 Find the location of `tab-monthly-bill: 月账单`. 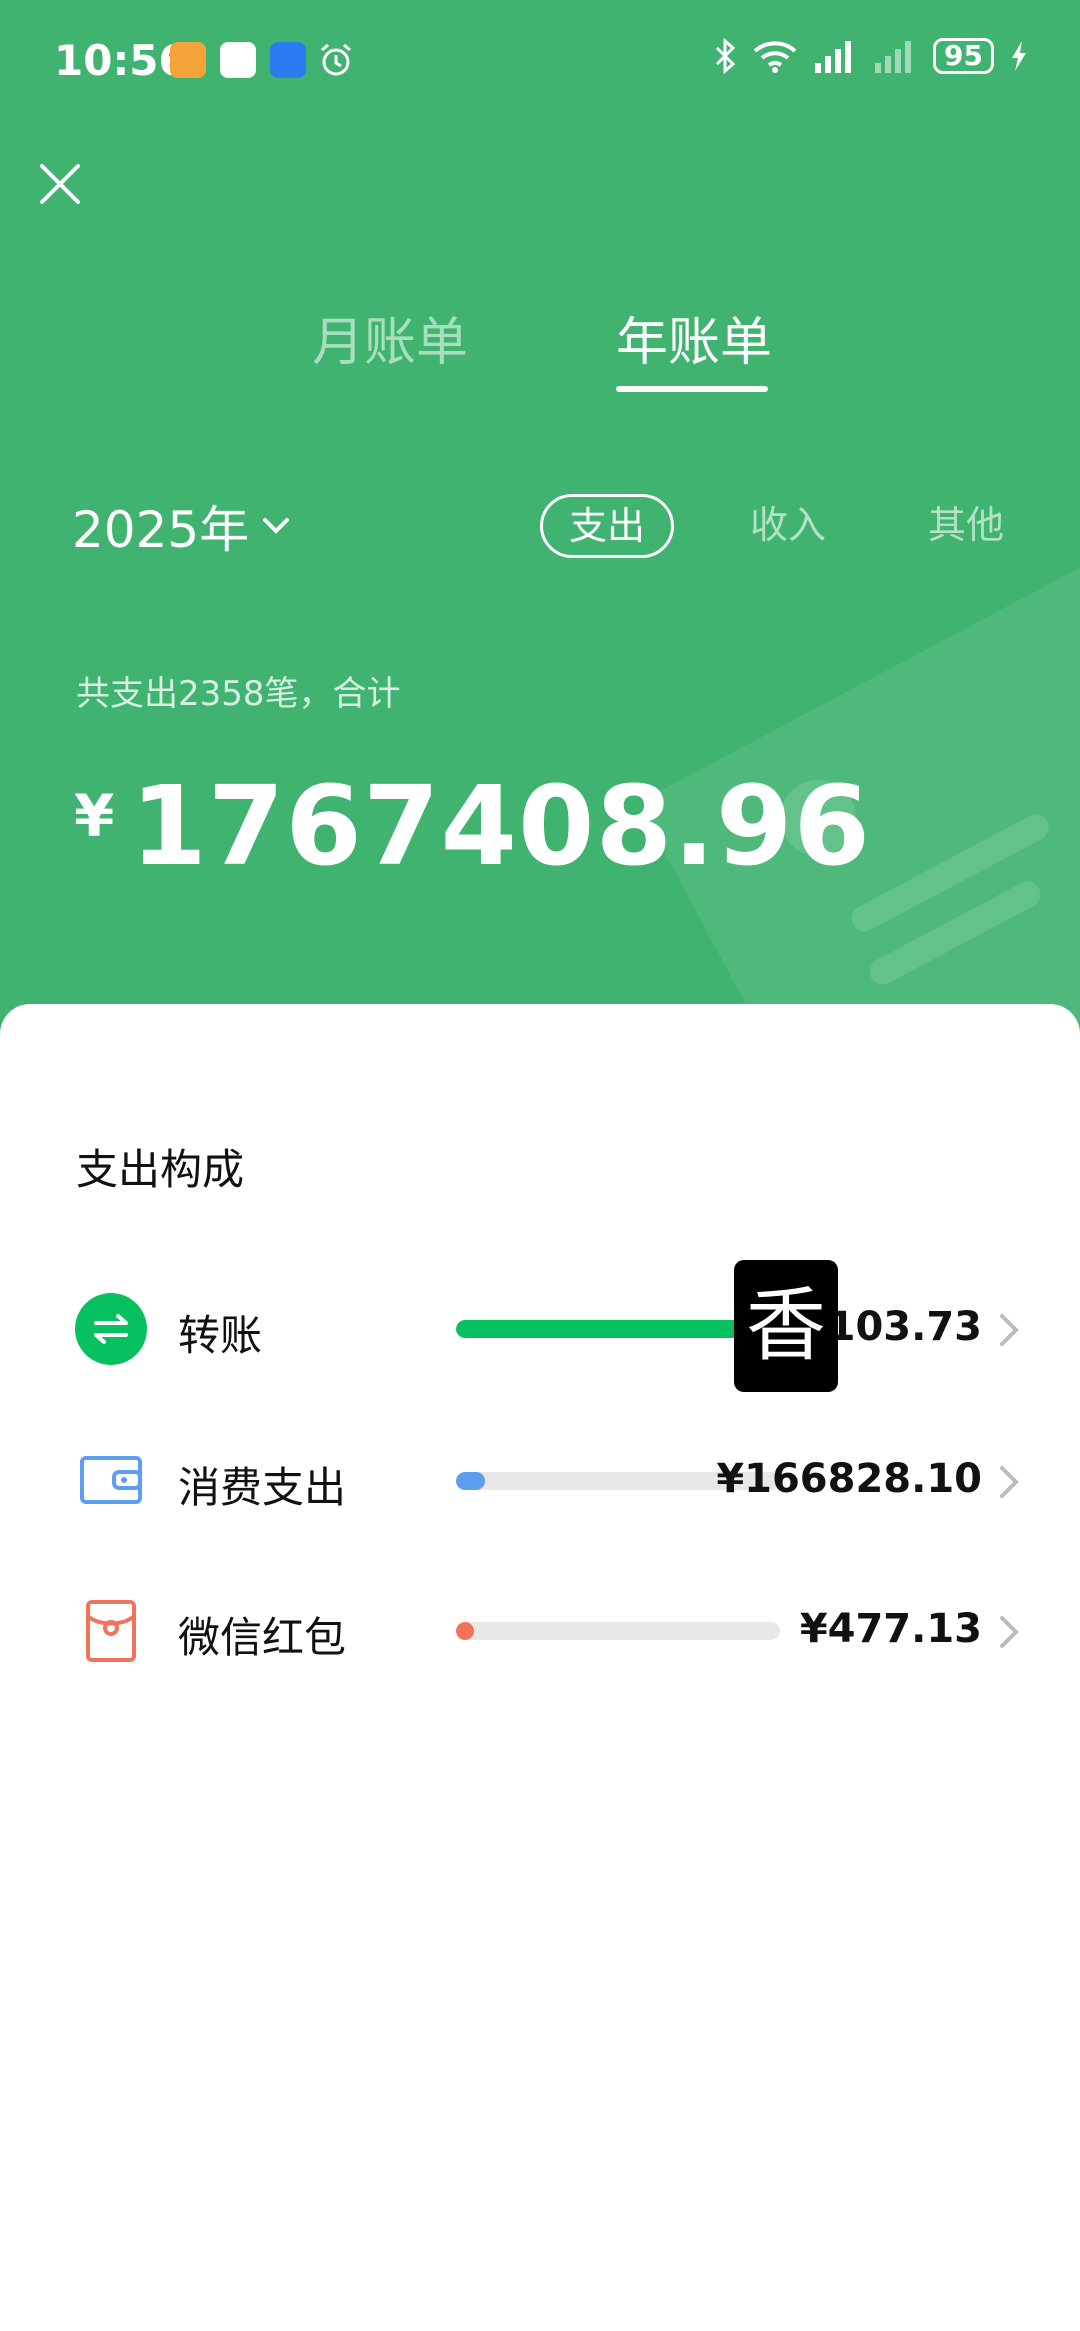

tab-monthly-bill: 月账单 is located at coordinates (390, 337).